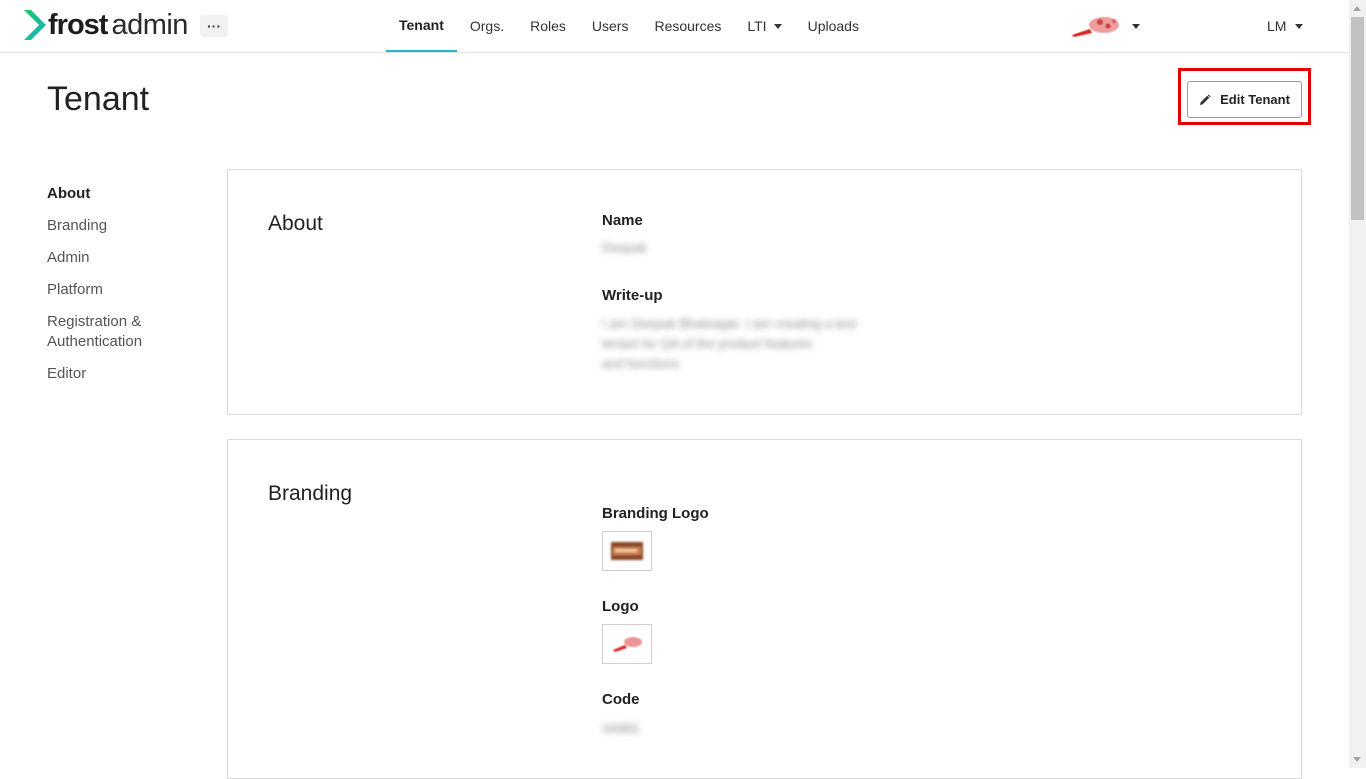 The width and height of the screenshot is (1366, 779). What do you see at coordinates (1095, 27) in the screenshot?
I see `tenant-logo-image` at bounding box center [1095, 27].